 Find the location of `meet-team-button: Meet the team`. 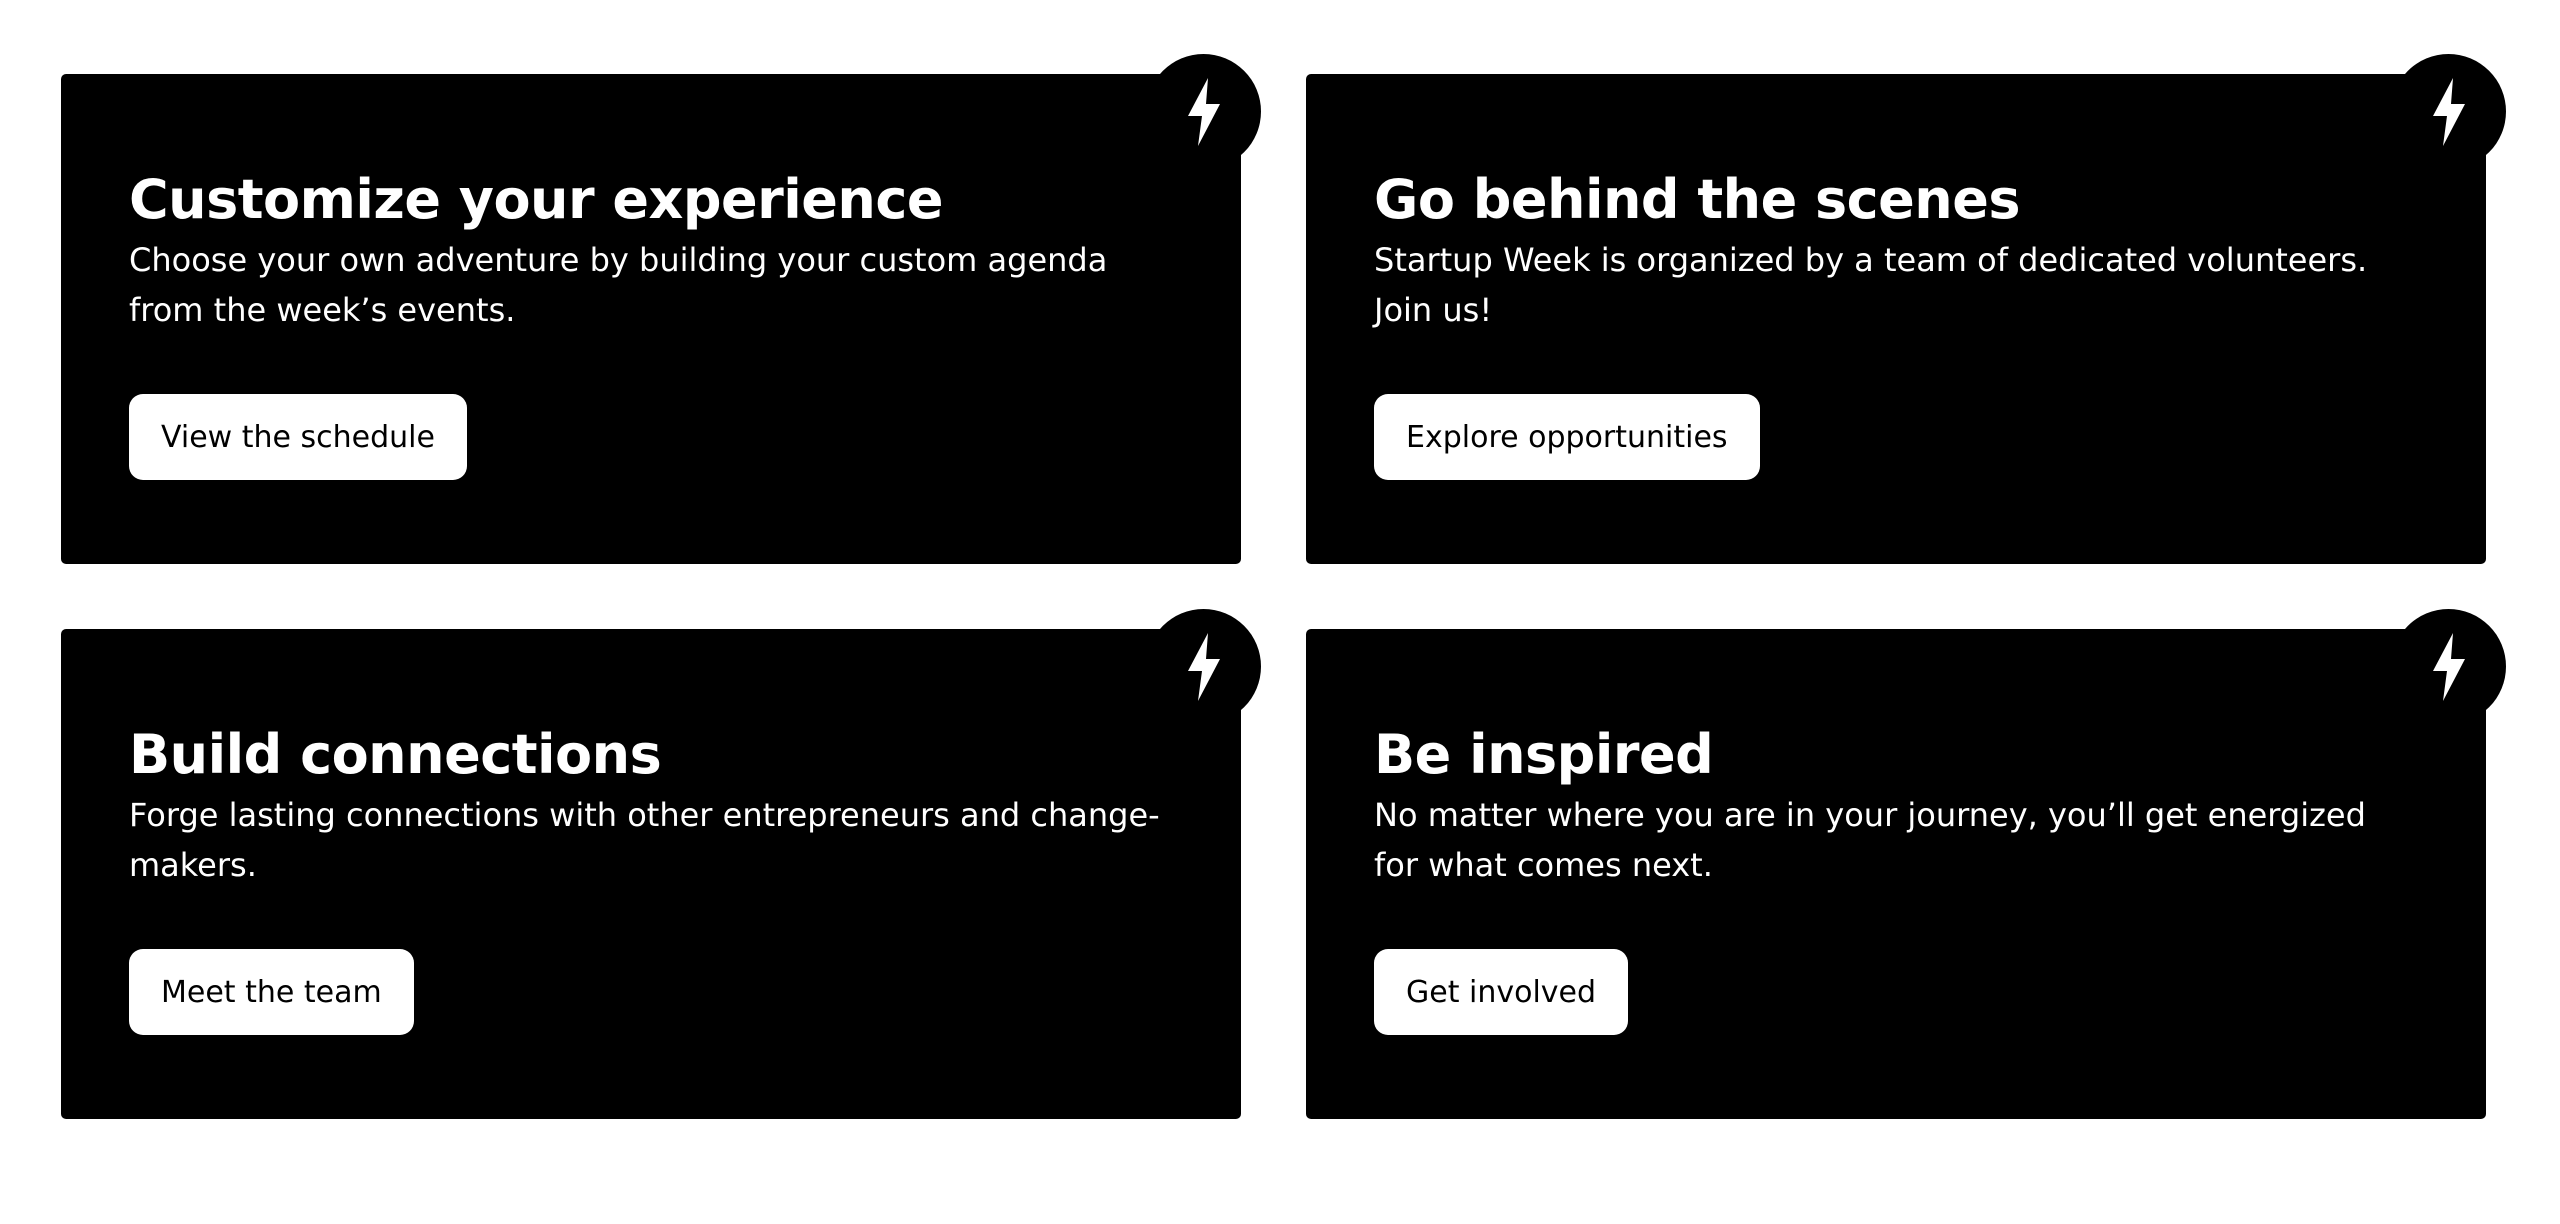

meet-team-button: Meet the team is located at coordinates (271, 992).